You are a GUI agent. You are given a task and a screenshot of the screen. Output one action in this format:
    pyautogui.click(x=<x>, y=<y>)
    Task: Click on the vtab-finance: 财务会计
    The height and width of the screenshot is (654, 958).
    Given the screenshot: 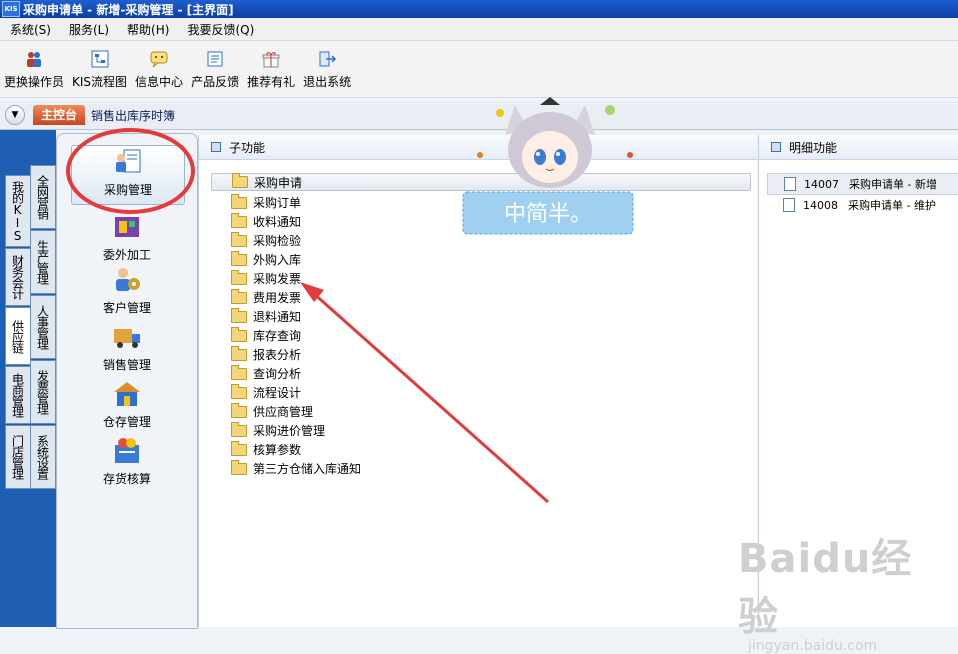 What is the action you would take?
    pyautogui.click(x=18, y=277)
    